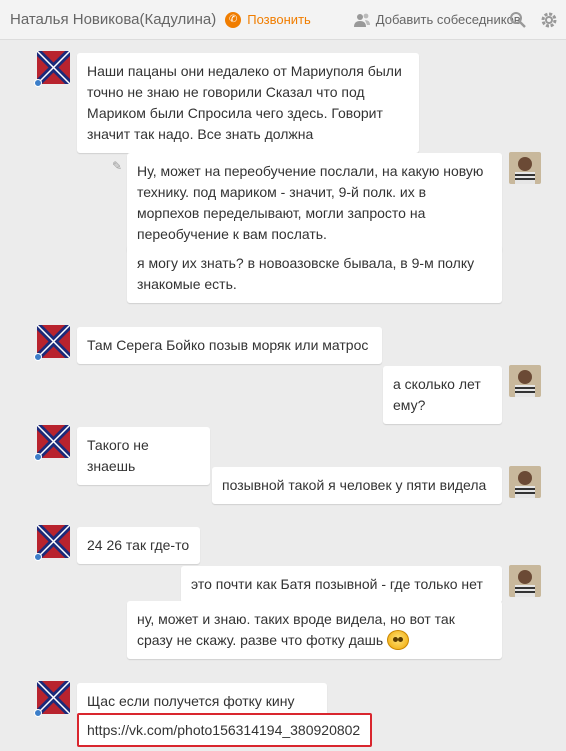 The height and width of the screenshot is (751, 566). I want to click on smiley-emoji-icon, so click(398, 640).